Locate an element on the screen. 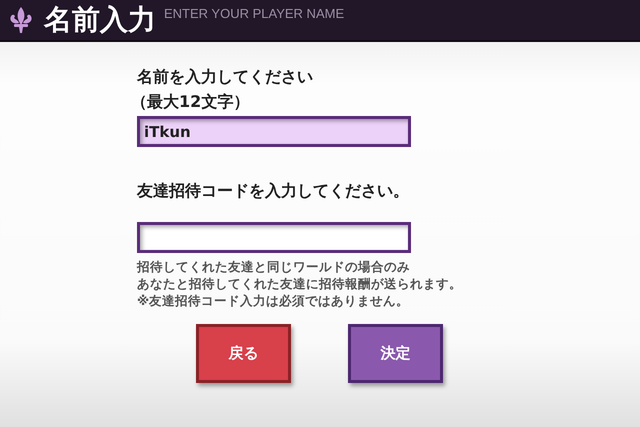  field-label: 友達招待コードを入力してください。 is located at coordinates (273, 191).